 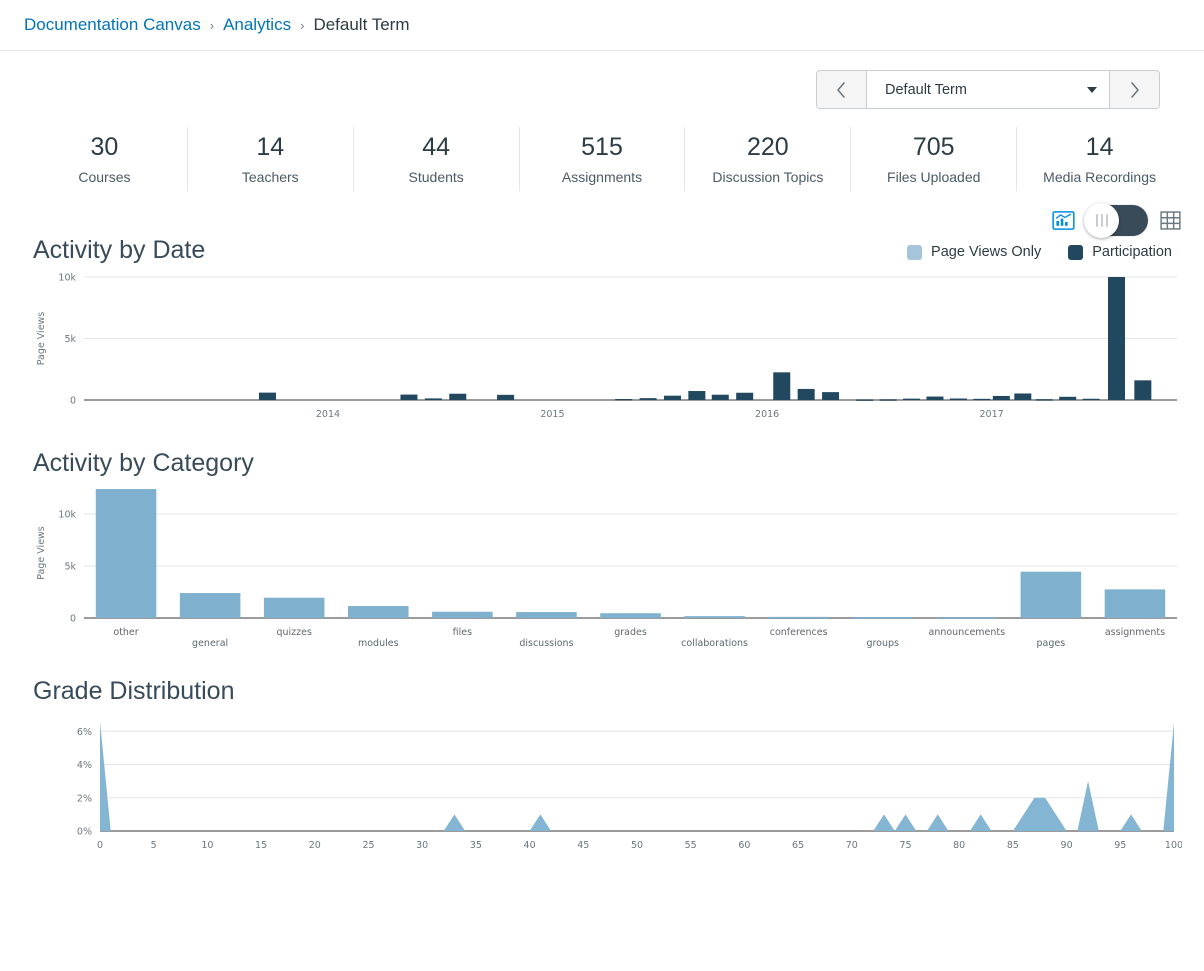 What do you see at coordinates (933, 147) in the screenshot?
I see `stat-value: 705` at bounding box center [933, 147].